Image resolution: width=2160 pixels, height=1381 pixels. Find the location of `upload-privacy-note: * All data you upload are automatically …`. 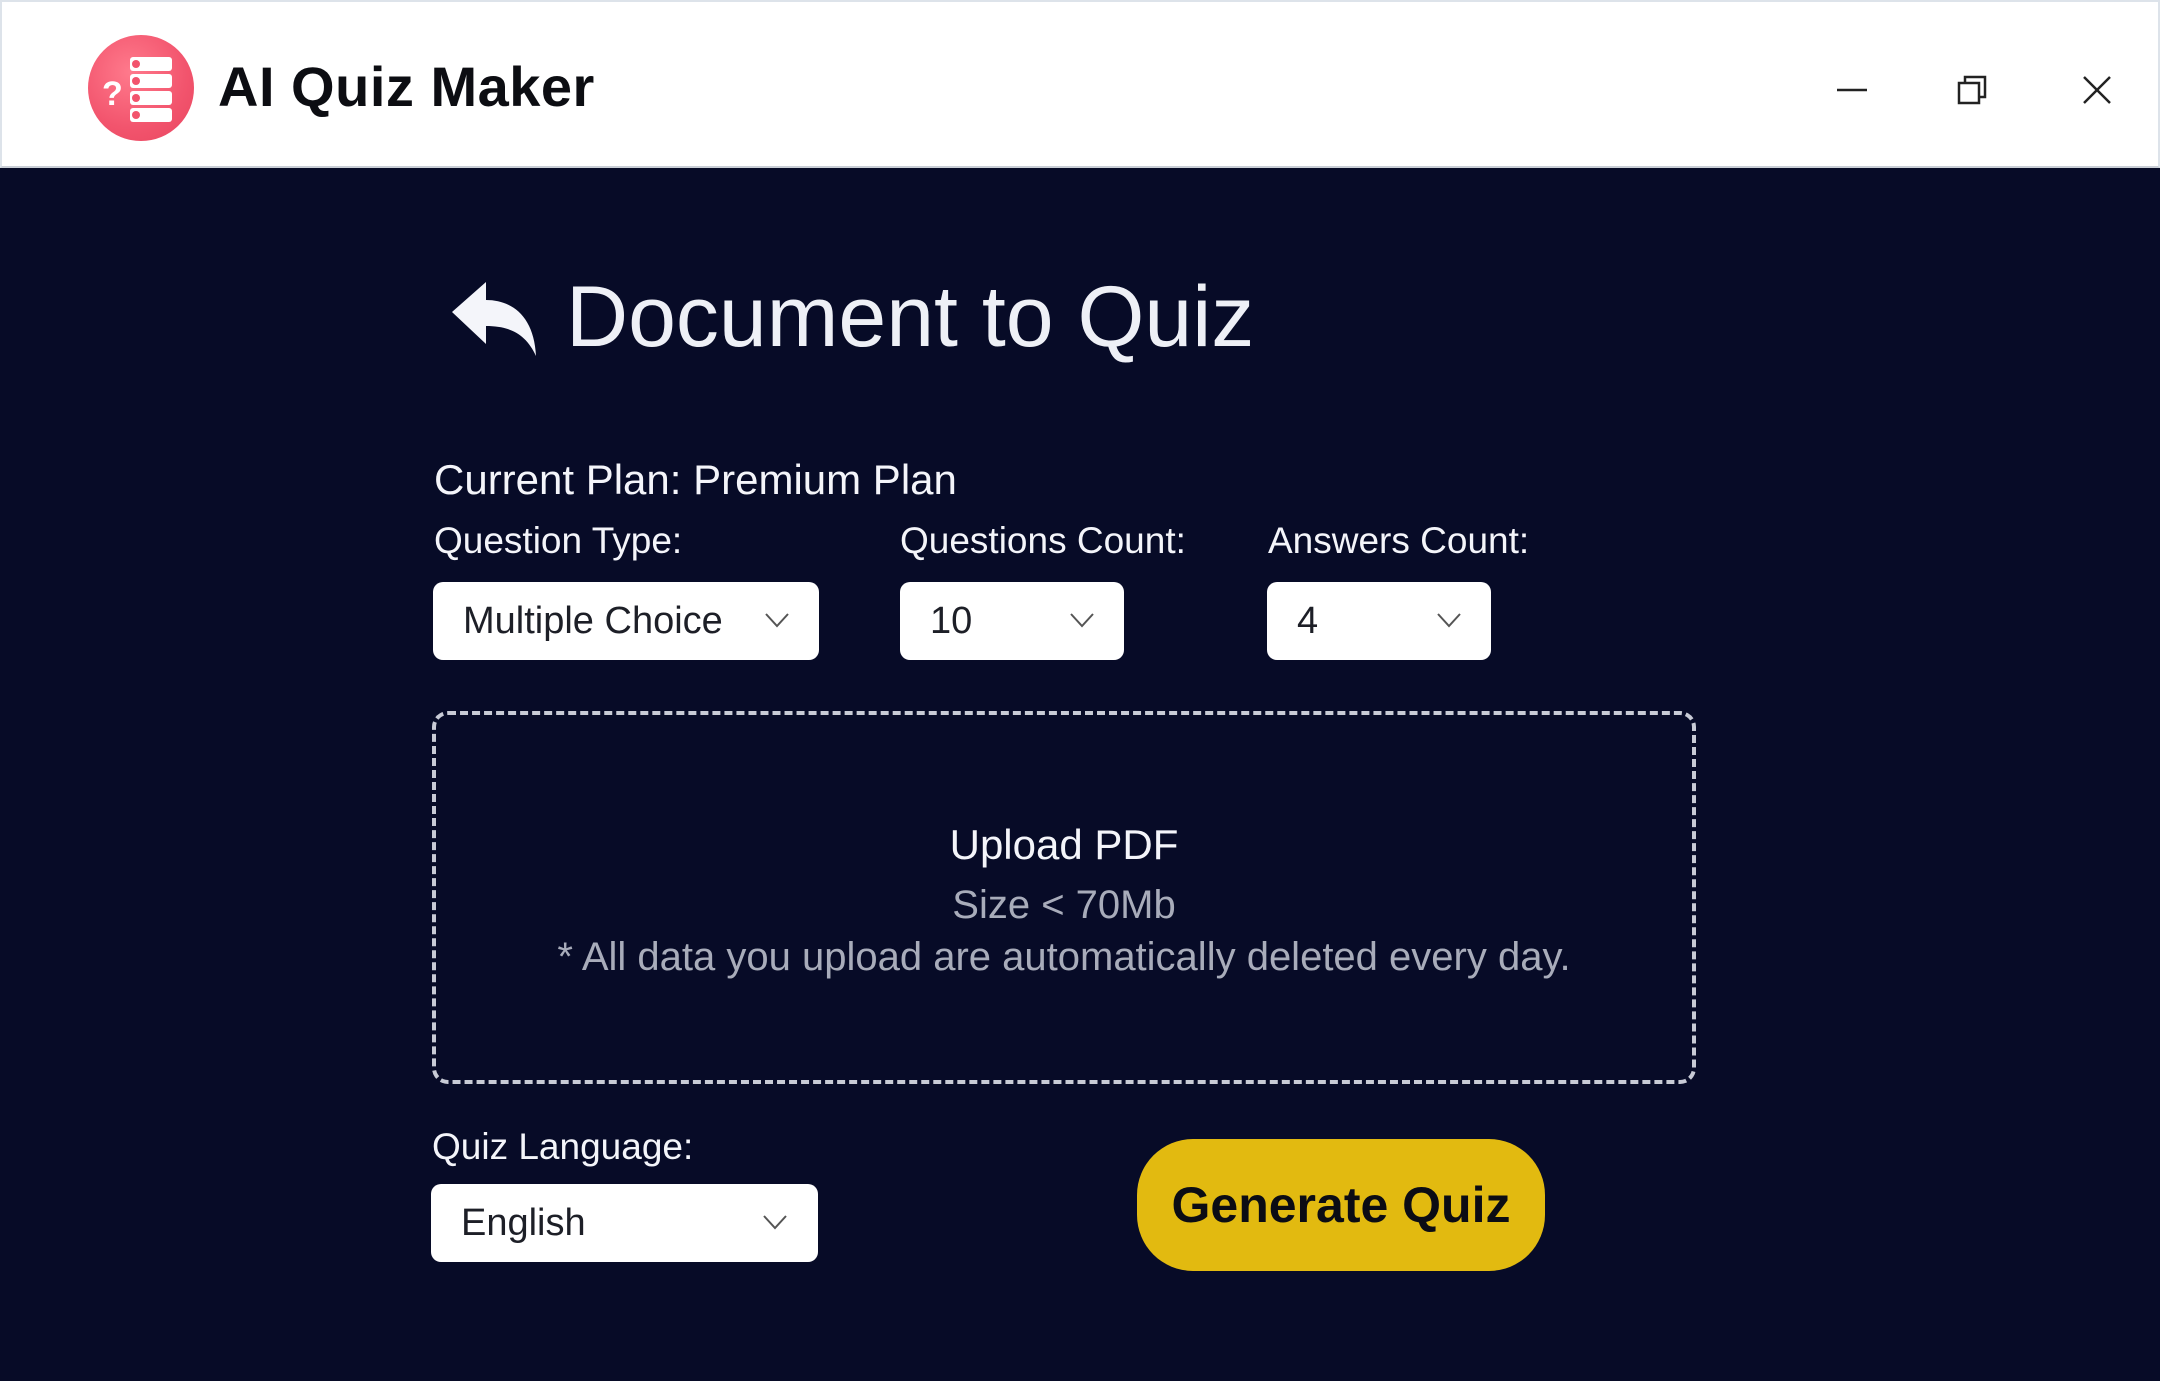

upload-privacy-note: * All data you upload are automatically … is located at coordinates (1064, 957).